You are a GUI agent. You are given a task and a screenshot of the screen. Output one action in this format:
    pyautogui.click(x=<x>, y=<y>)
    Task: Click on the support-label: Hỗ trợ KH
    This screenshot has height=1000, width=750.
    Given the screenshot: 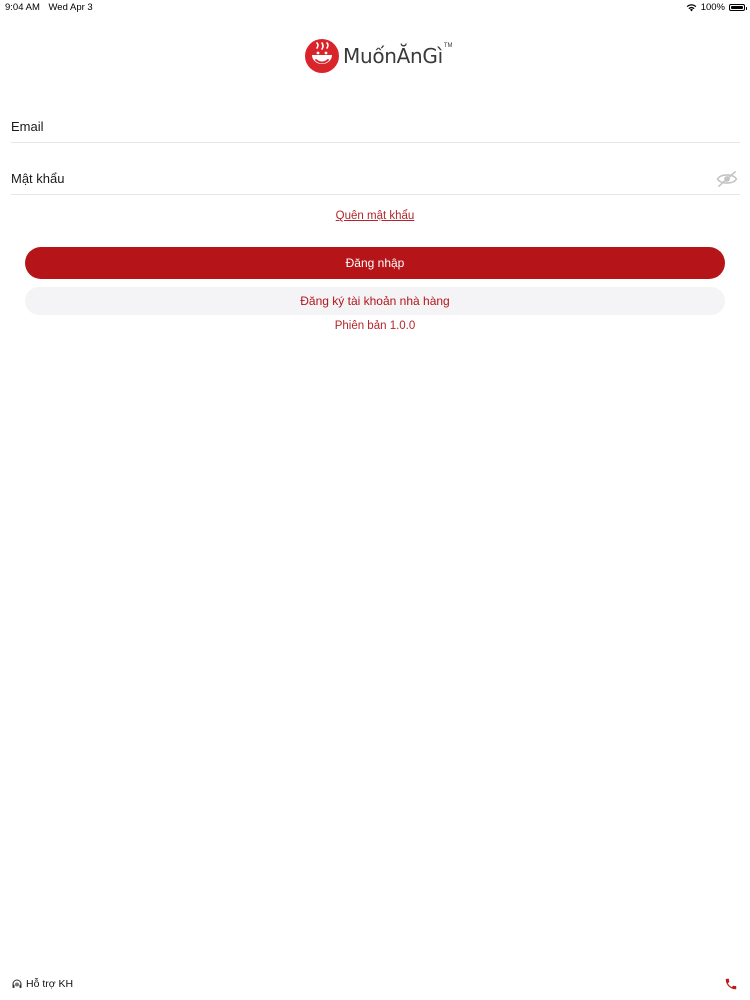 What is the action you would take?
    pyautogui.click(x=50, y=984)
    